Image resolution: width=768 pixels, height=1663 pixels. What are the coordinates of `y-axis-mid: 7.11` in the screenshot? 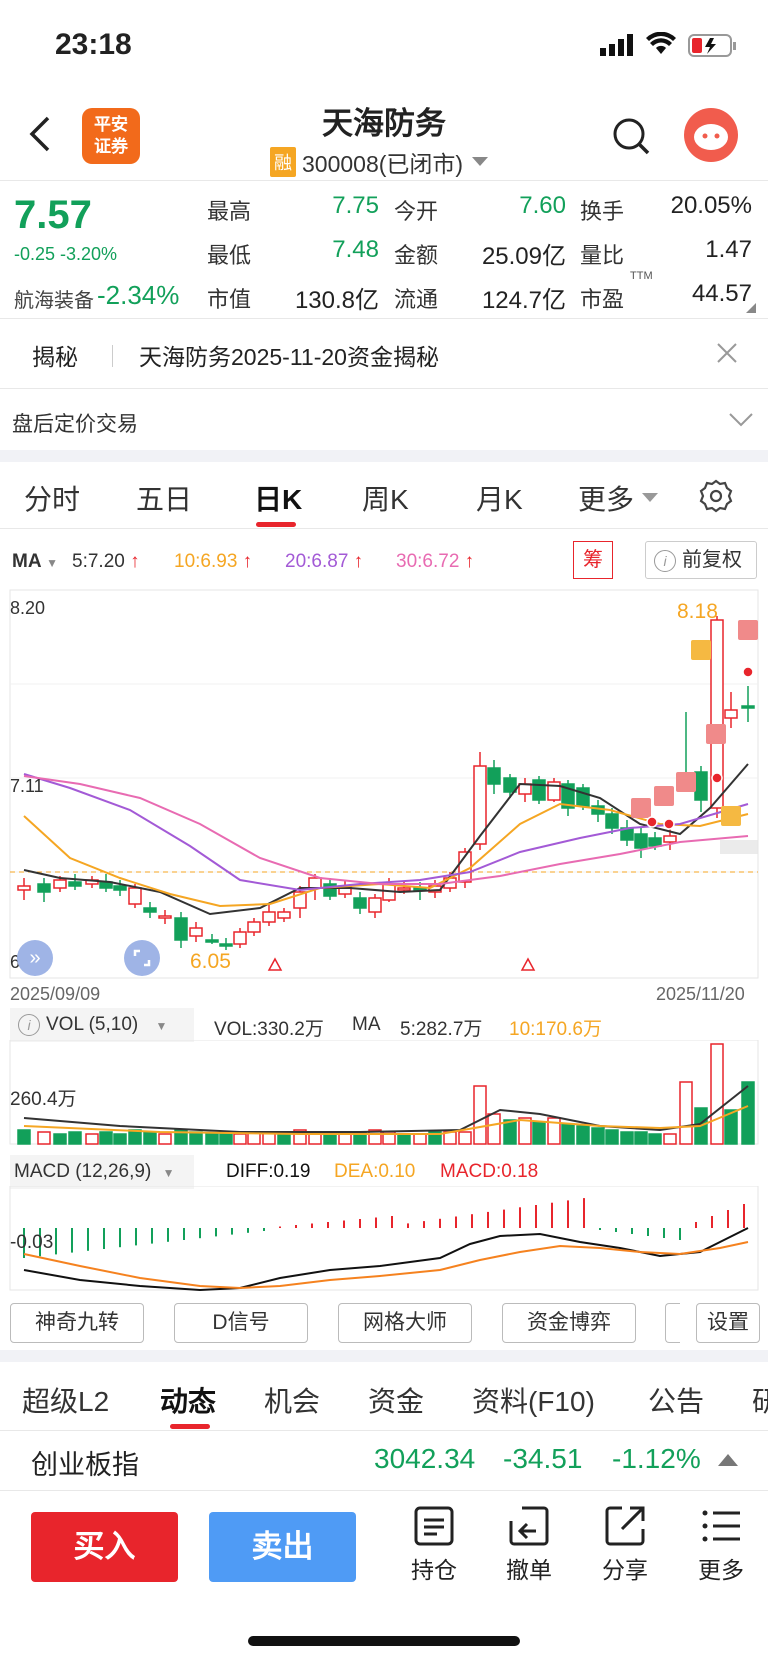 It's located at (27, 786).